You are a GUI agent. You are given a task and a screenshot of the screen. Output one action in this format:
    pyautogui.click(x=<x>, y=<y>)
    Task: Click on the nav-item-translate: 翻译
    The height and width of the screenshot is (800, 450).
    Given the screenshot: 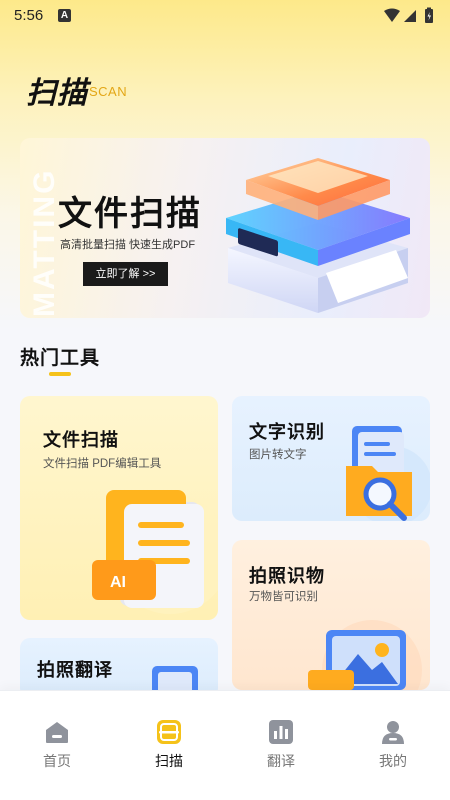 What is the action you would take?
    pyautogui.click(x=281, y=749)
    